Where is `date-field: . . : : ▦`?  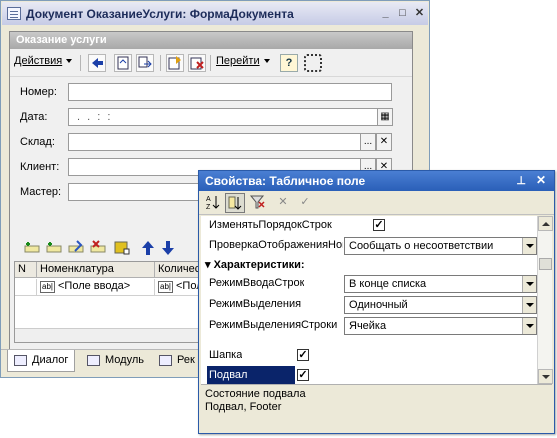
date-field: . . : : ▦ is located at coordinates (230, 117).